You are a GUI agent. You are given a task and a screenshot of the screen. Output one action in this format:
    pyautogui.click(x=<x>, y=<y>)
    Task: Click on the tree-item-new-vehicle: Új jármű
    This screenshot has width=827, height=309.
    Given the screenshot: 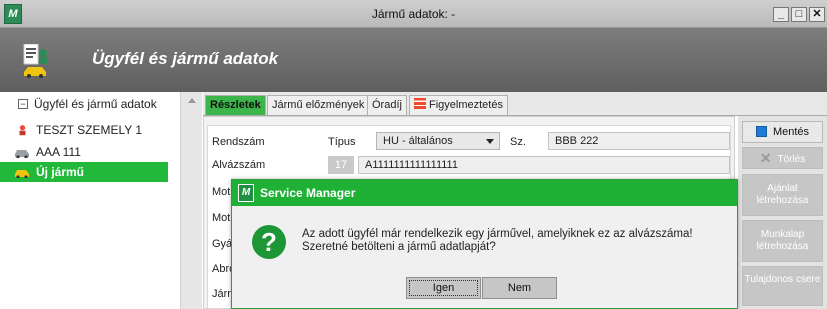 What is the action you would take?
    pyautogui.click(x=84, y=172)
    